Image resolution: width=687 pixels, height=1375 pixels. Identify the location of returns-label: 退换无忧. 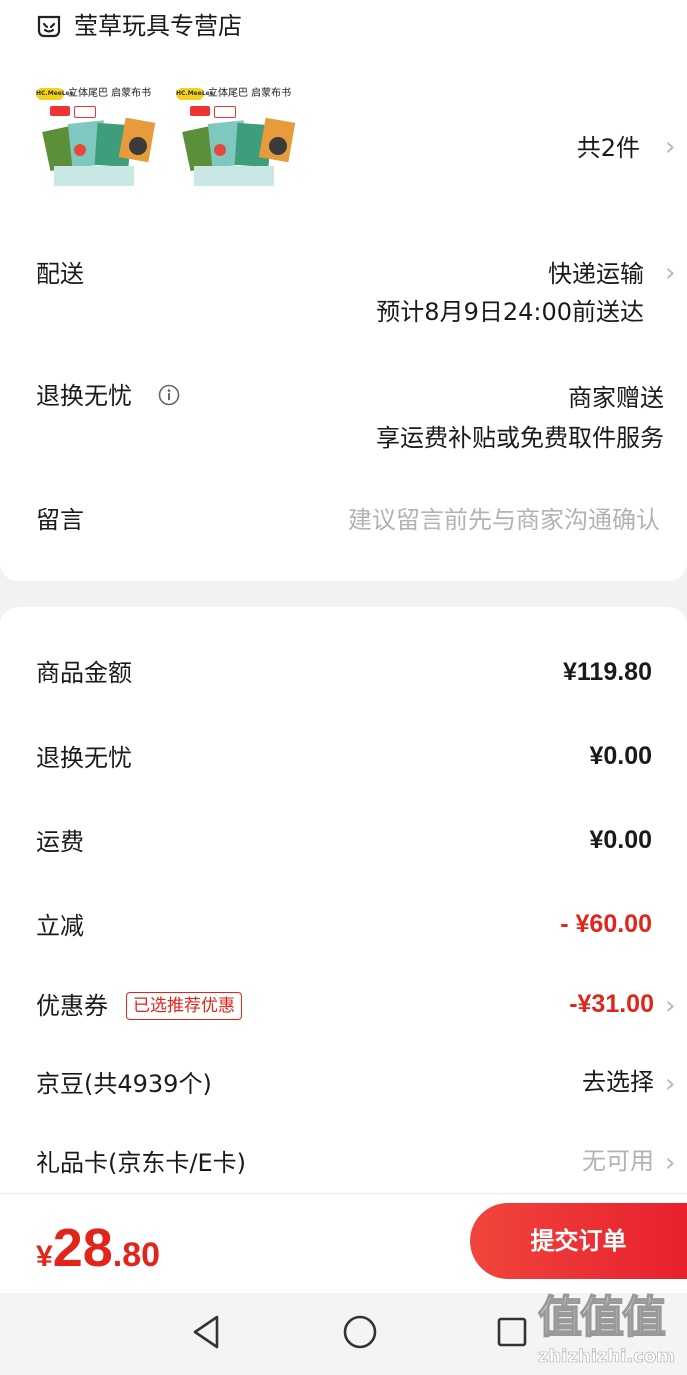
(84, 396).